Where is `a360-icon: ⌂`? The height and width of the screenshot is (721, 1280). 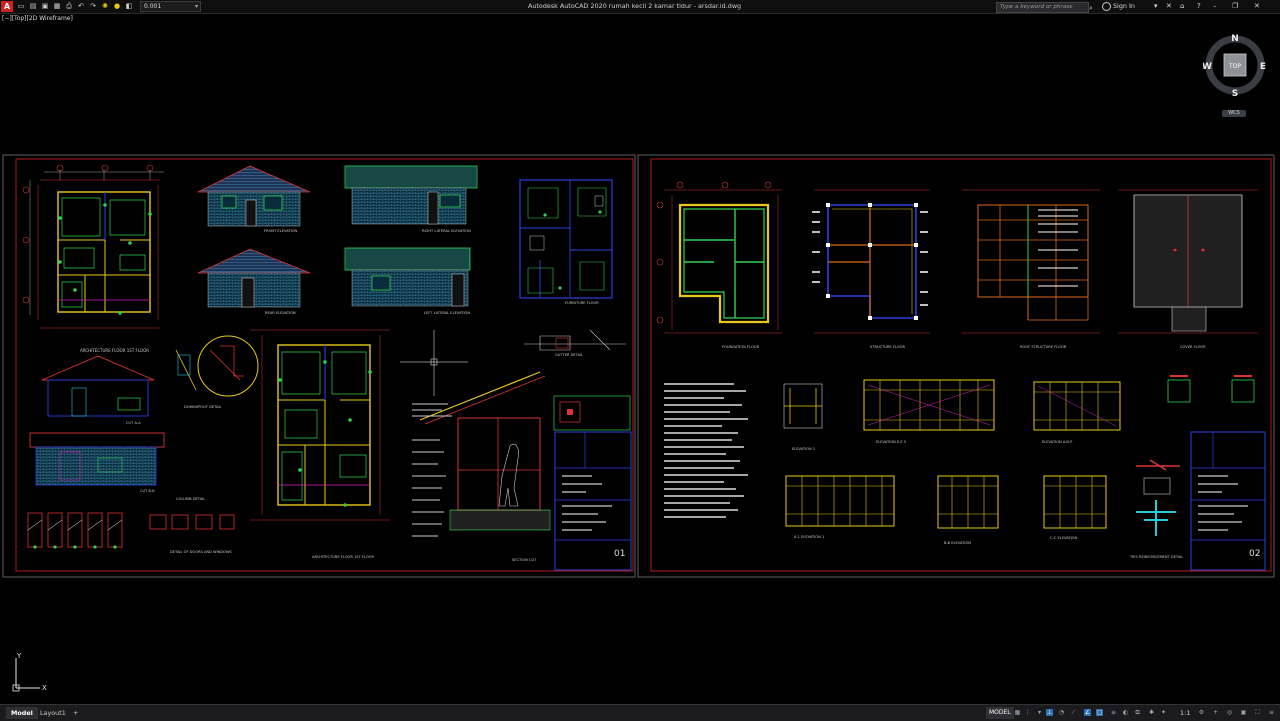 a360-icon: ⌂ is located at coordinates (1182, 6).